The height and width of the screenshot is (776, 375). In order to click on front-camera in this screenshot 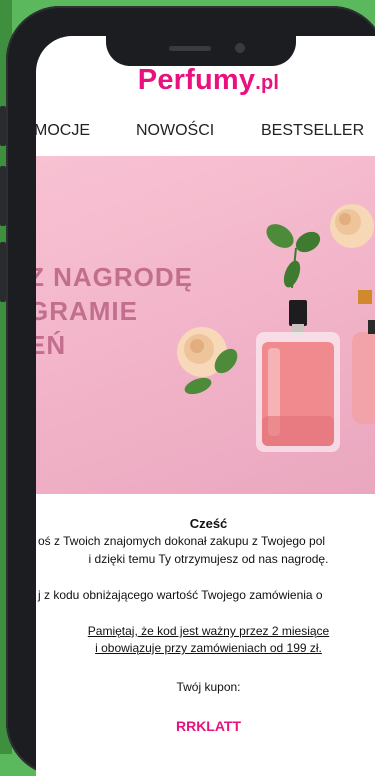, I will do `click(240, 48)`.